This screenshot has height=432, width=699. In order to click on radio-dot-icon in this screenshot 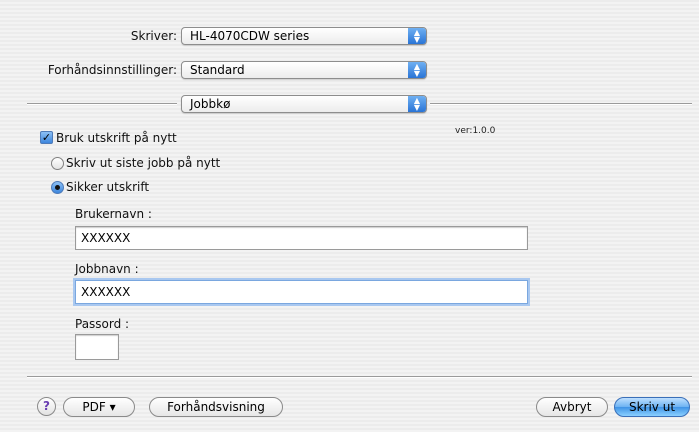, I will do `click(57, 187)`.